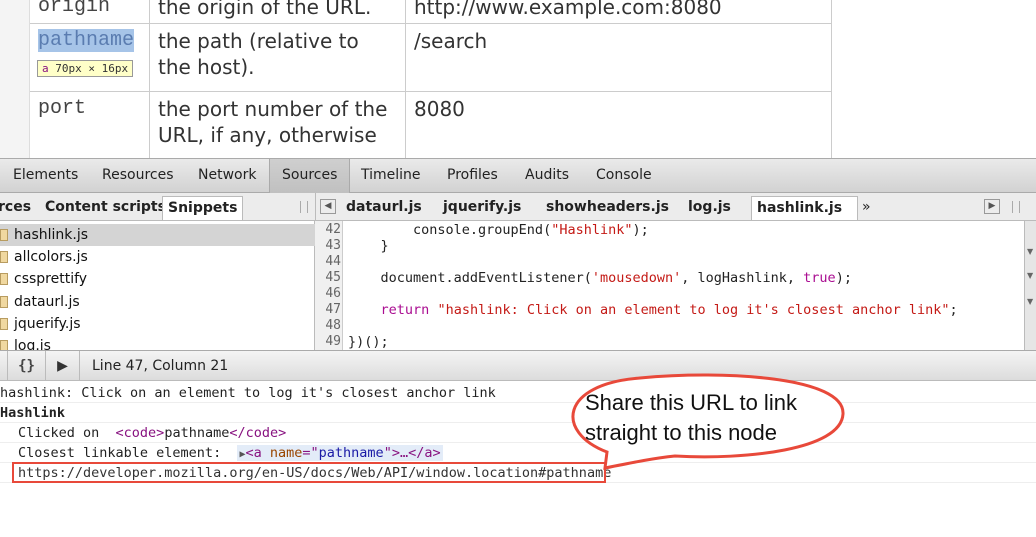  I want to click on editor-tab-hashlink: hashlink.js ✕, so click(804, 217).